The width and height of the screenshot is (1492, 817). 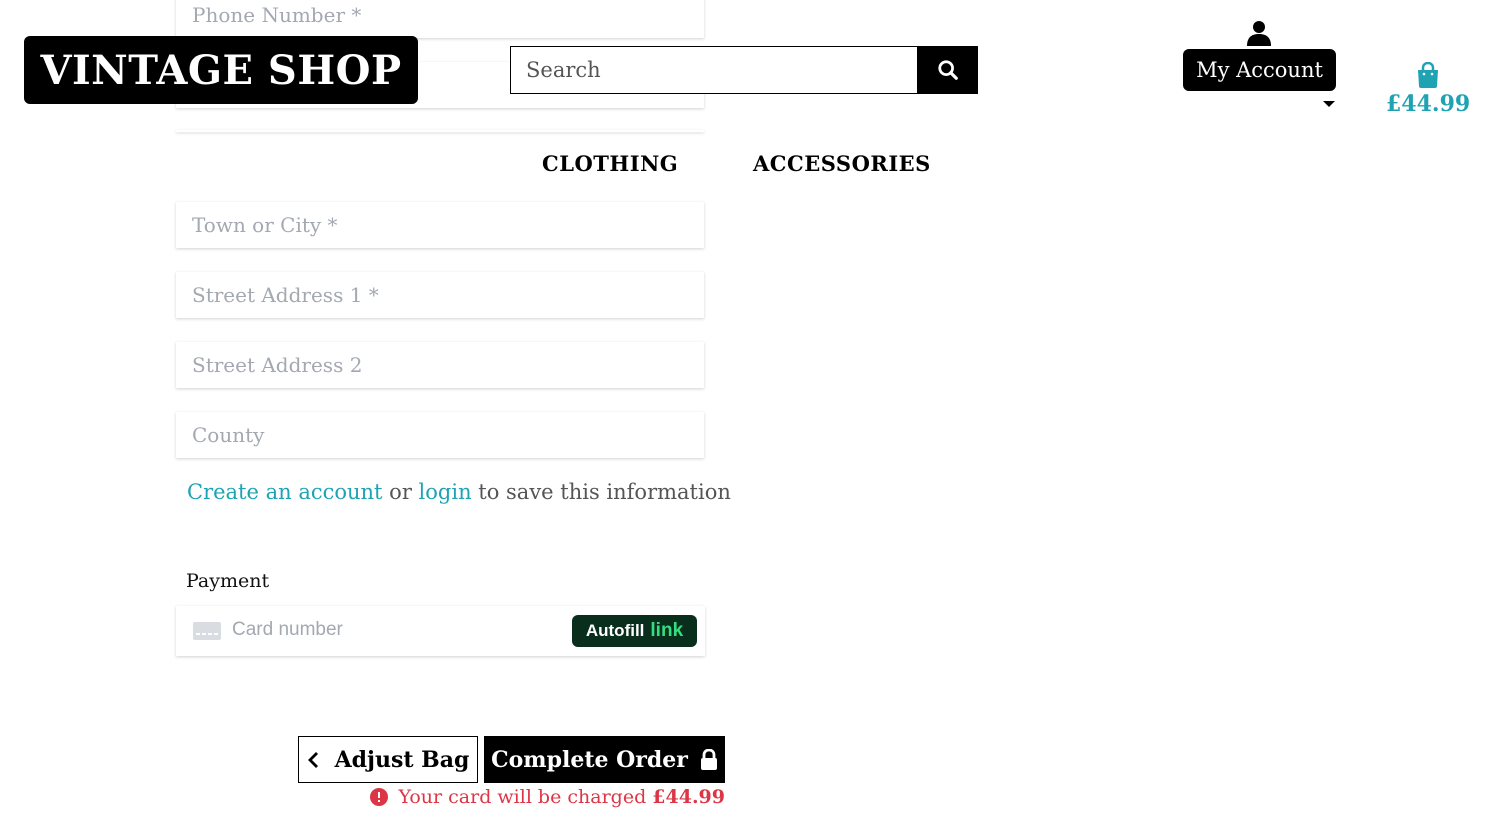 What do you see at coordinates (667, 630) in the screenshot?
I see `link-brand-text: link` at bounding box center [667, 630].